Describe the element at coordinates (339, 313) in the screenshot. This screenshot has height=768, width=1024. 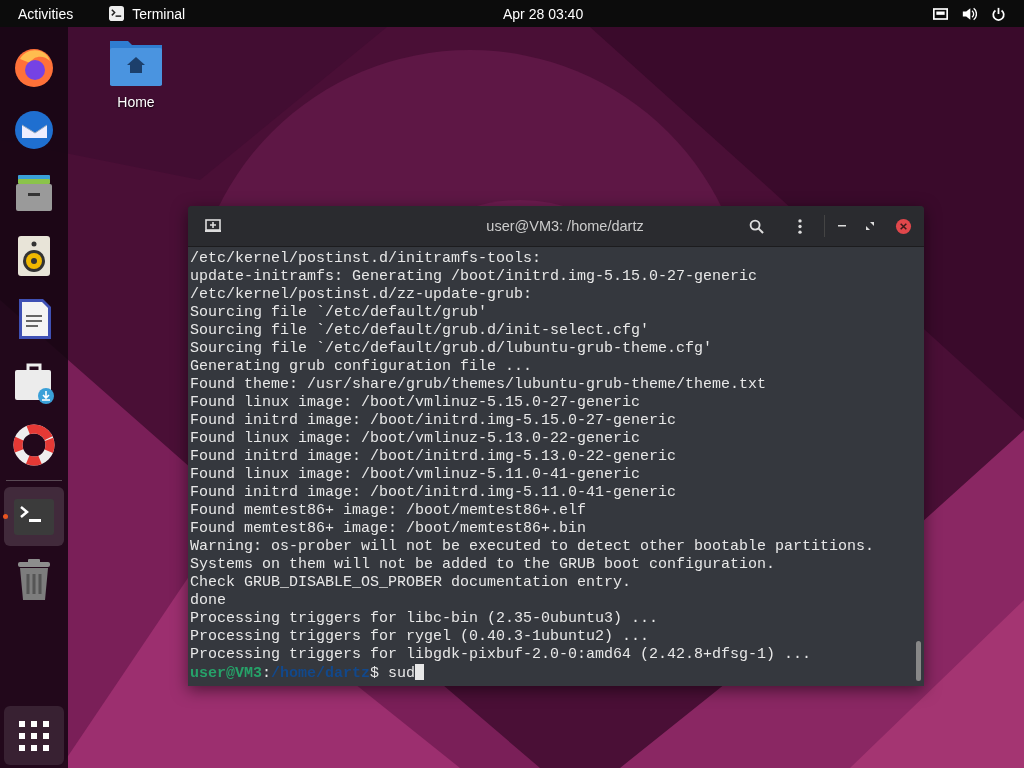
I see `terminal-output-line: Sourcing file `/etc/default/grub'` at that location.